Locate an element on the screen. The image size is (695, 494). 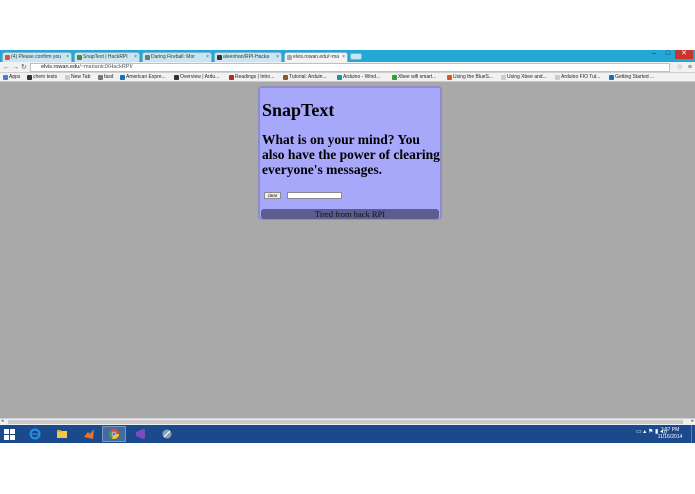
tab-4-active: elvis.rowan.edu/~ma × is located at coordinates (316, 57).